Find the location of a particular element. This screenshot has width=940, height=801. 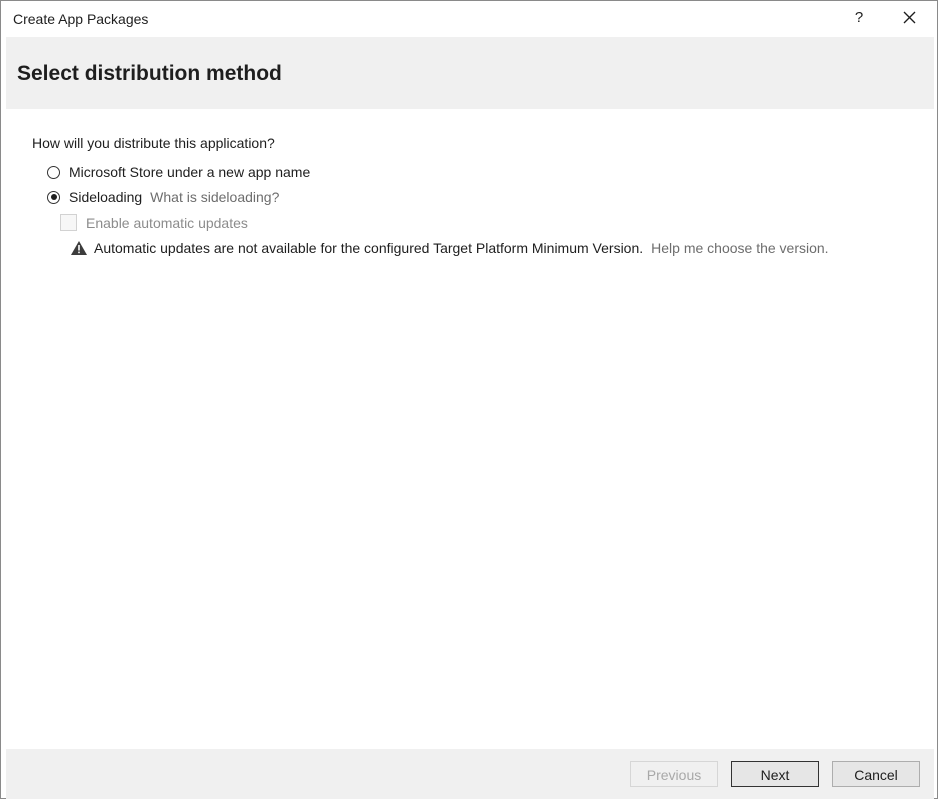

warning-icon is located at coordinates (79, 248).